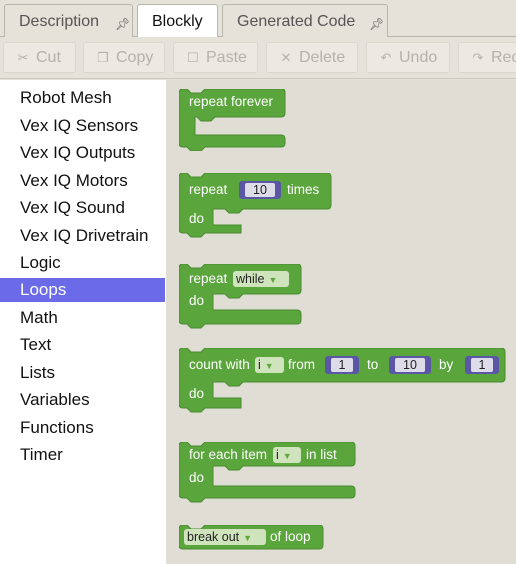 This screenshot has width=516, height=564. Describe the element at coordinates (408, 57) in the screenshot. I see `undo-button: ↶ Undo` at that location.